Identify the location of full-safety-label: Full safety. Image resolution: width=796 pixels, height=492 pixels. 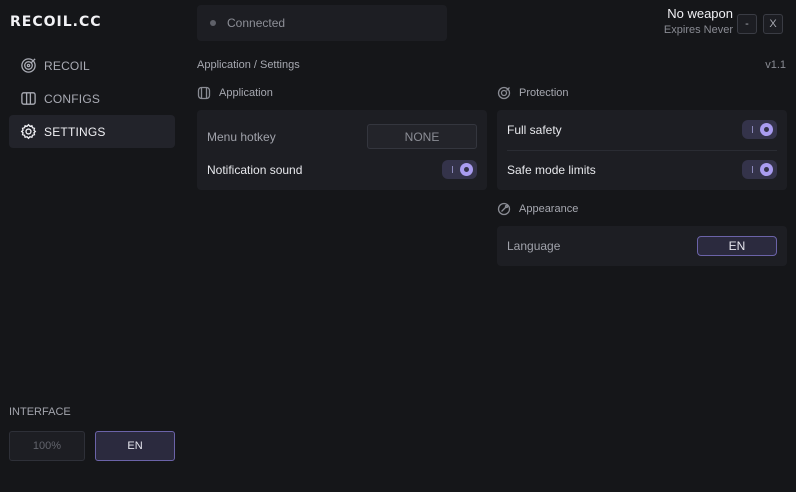
(534, 129).